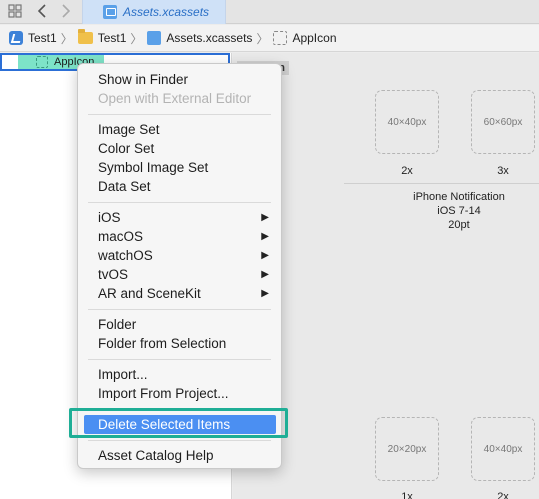 Image resolution: width=539 pixels, height=499 pixels. Describe the element at coordinates (441, 183) in the screenshot. I see `divider` at that location.